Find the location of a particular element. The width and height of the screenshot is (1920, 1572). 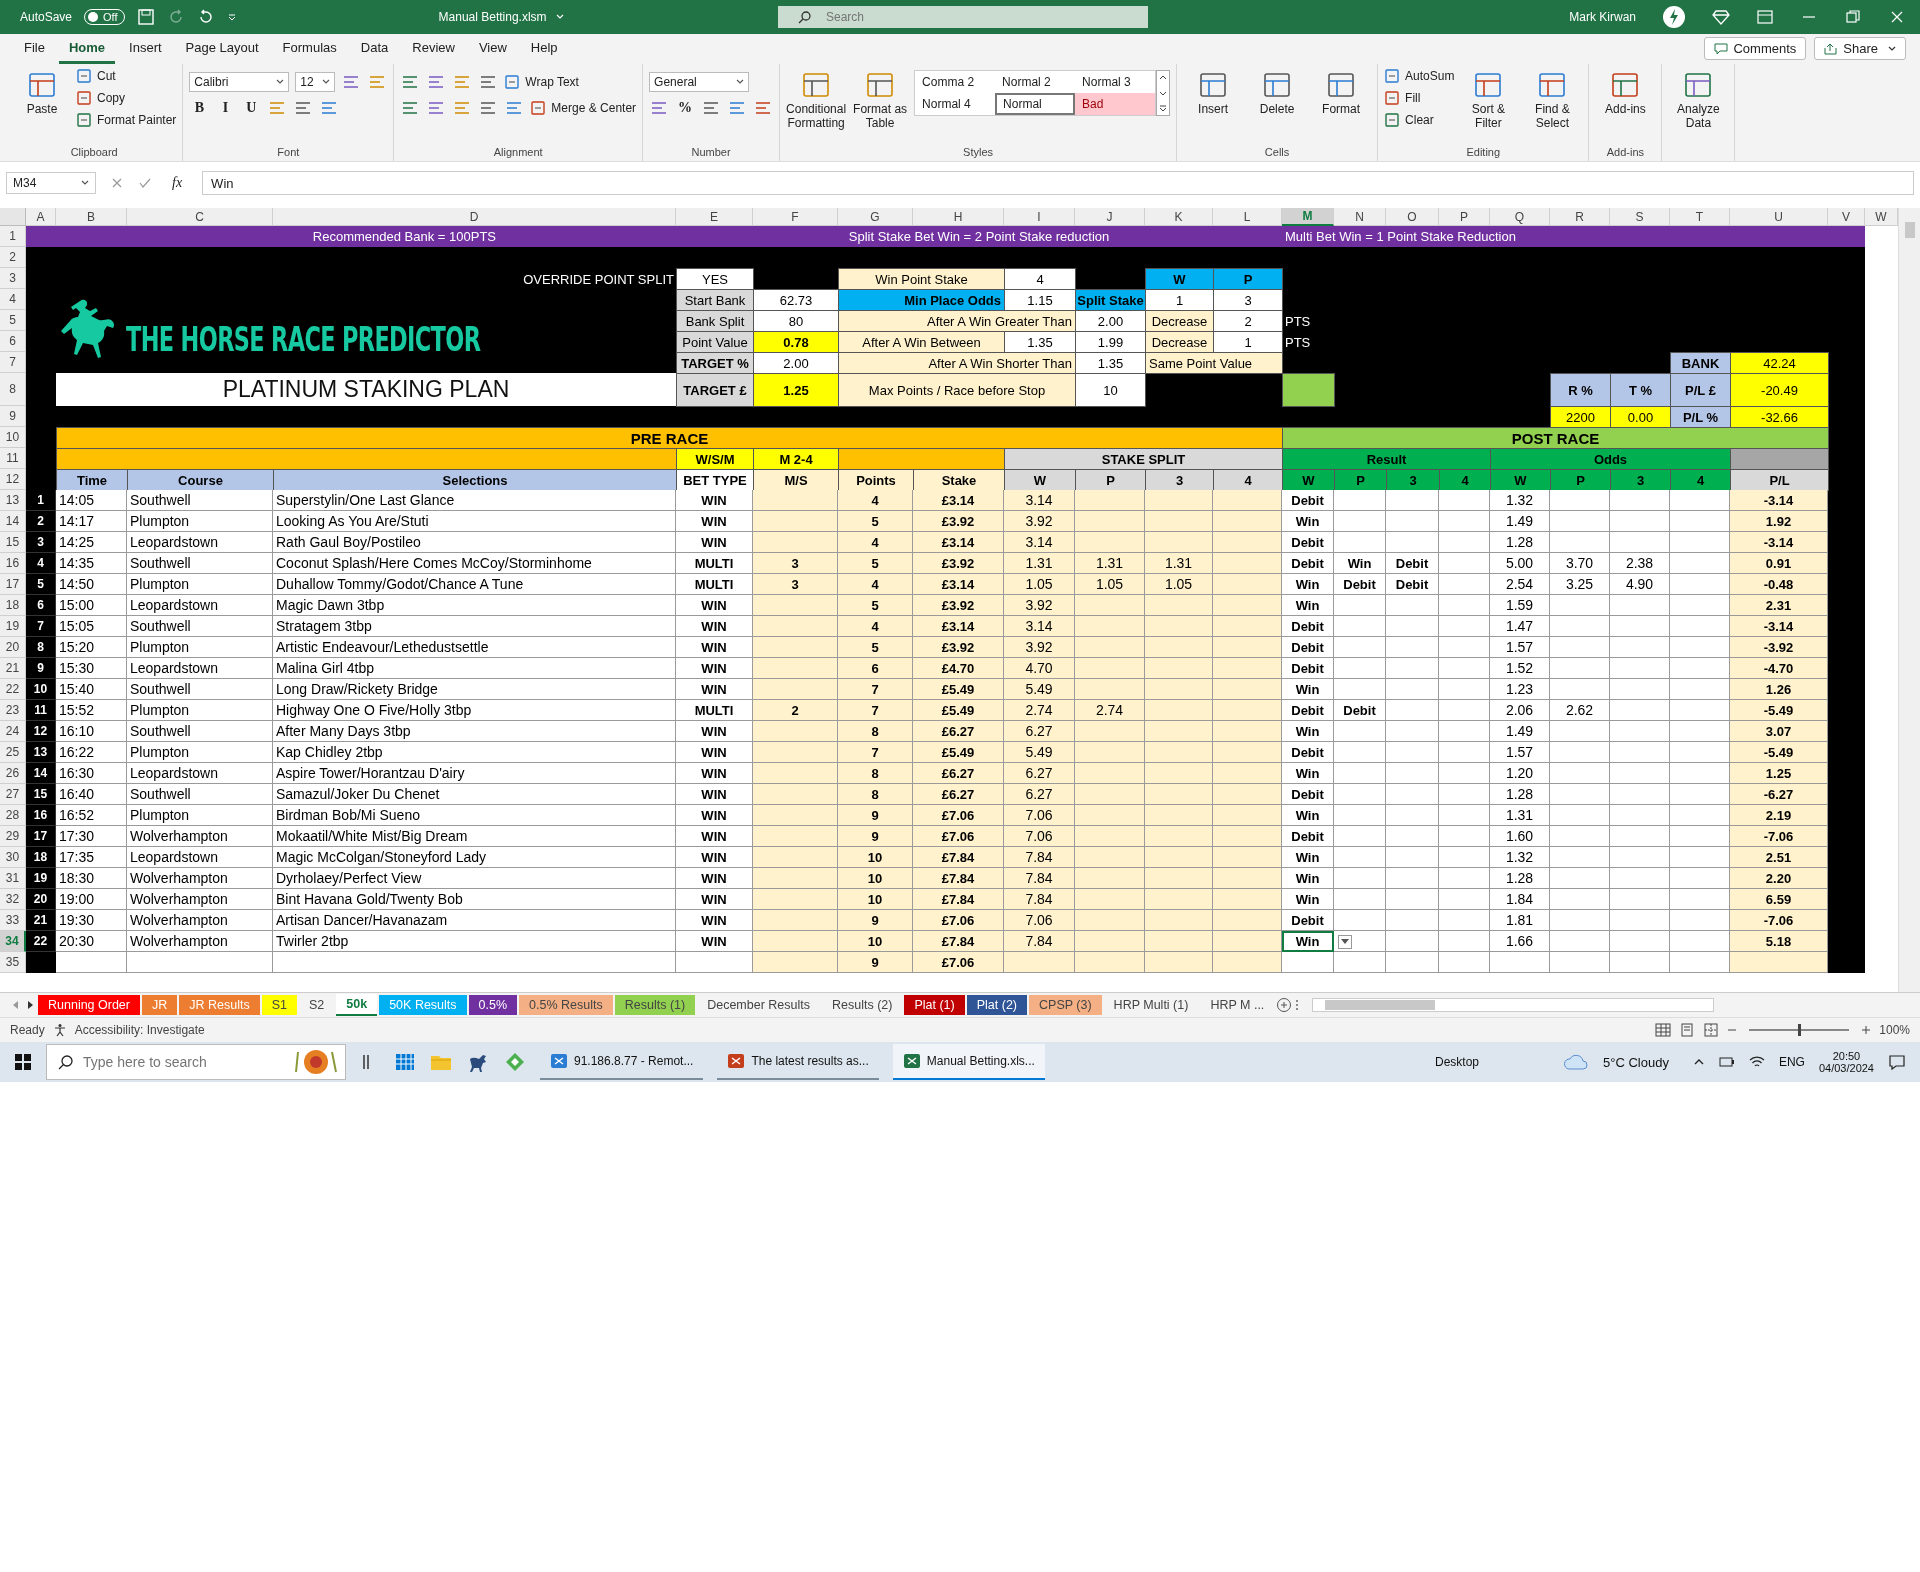

ribbon-button: Cut is located at coordinates (96, 76).